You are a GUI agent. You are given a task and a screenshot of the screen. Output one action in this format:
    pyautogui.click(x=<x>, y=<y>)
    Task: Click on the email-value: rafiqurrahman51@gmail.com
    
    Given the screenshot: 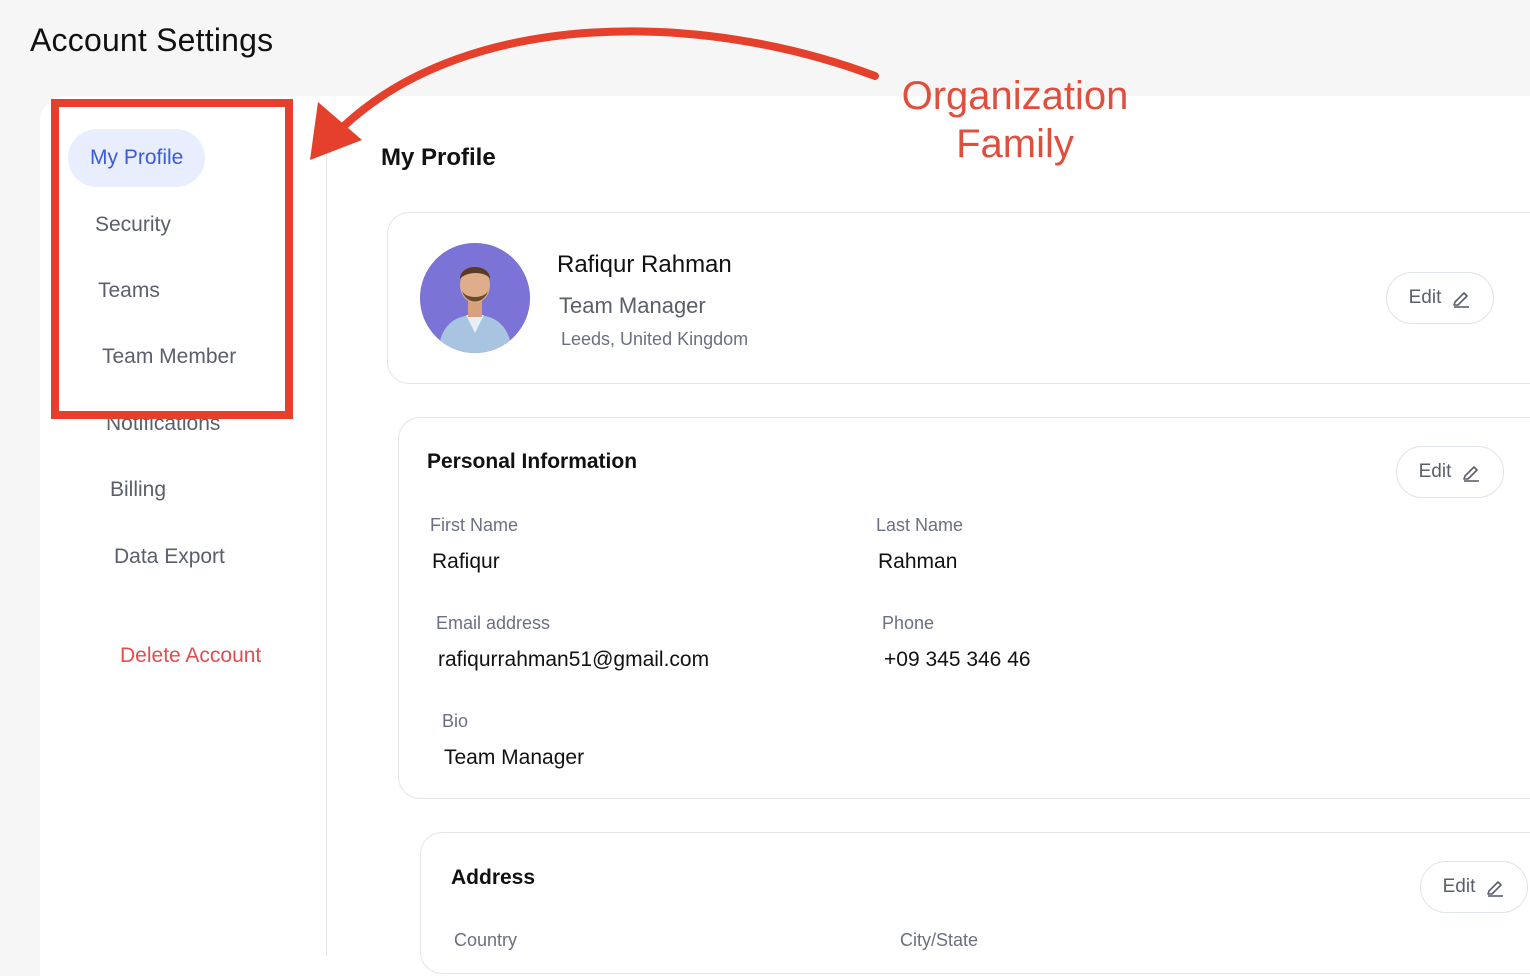 What is the action you would take?
    pyautogui.click(x=574, y=659)
    